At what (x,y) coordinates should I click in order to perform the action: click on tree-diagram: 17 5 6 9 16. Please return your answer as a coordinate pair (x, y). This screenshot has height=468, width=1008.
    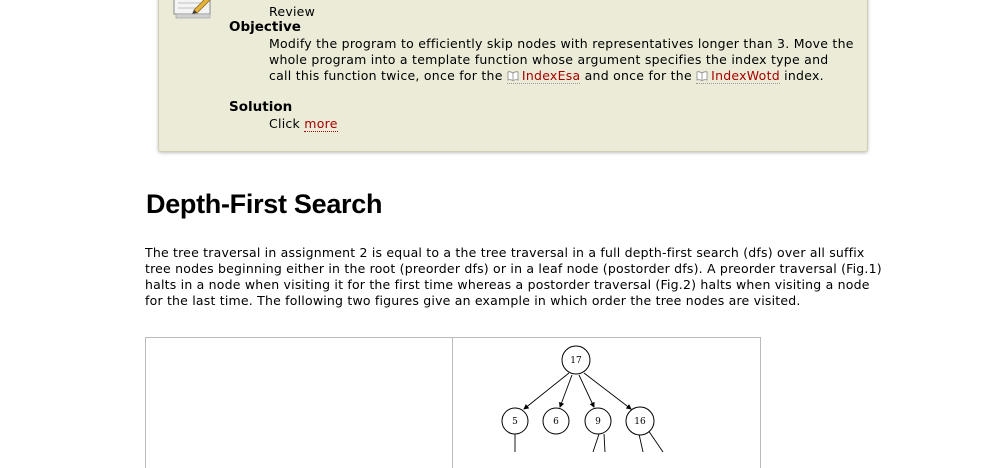
    Looking at the image, I should click on (582, 399).